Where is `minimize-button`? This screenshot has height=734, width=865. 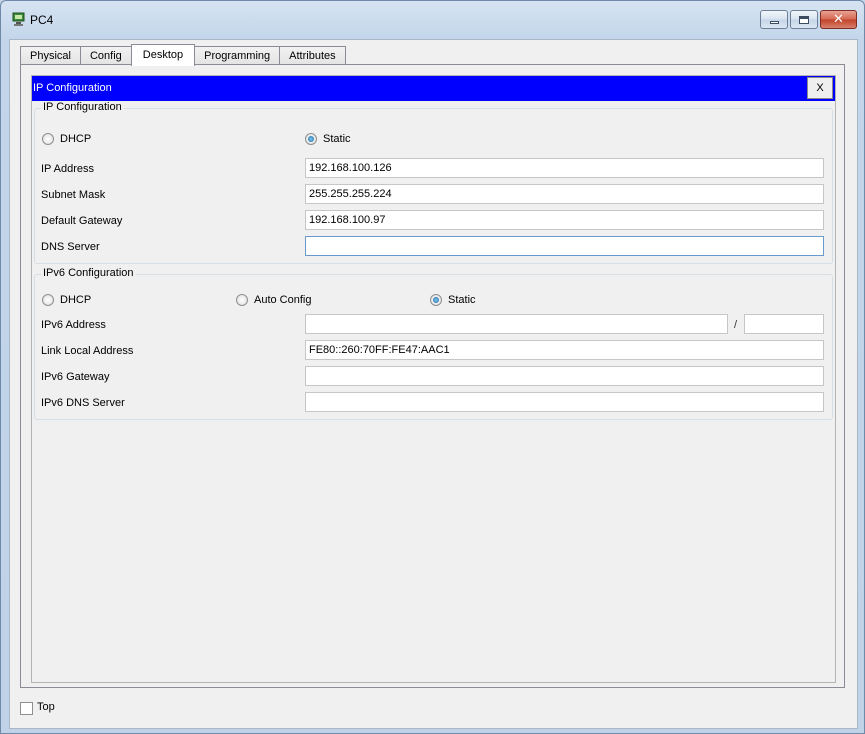 minimize-button is located at coordinates (774, 19).